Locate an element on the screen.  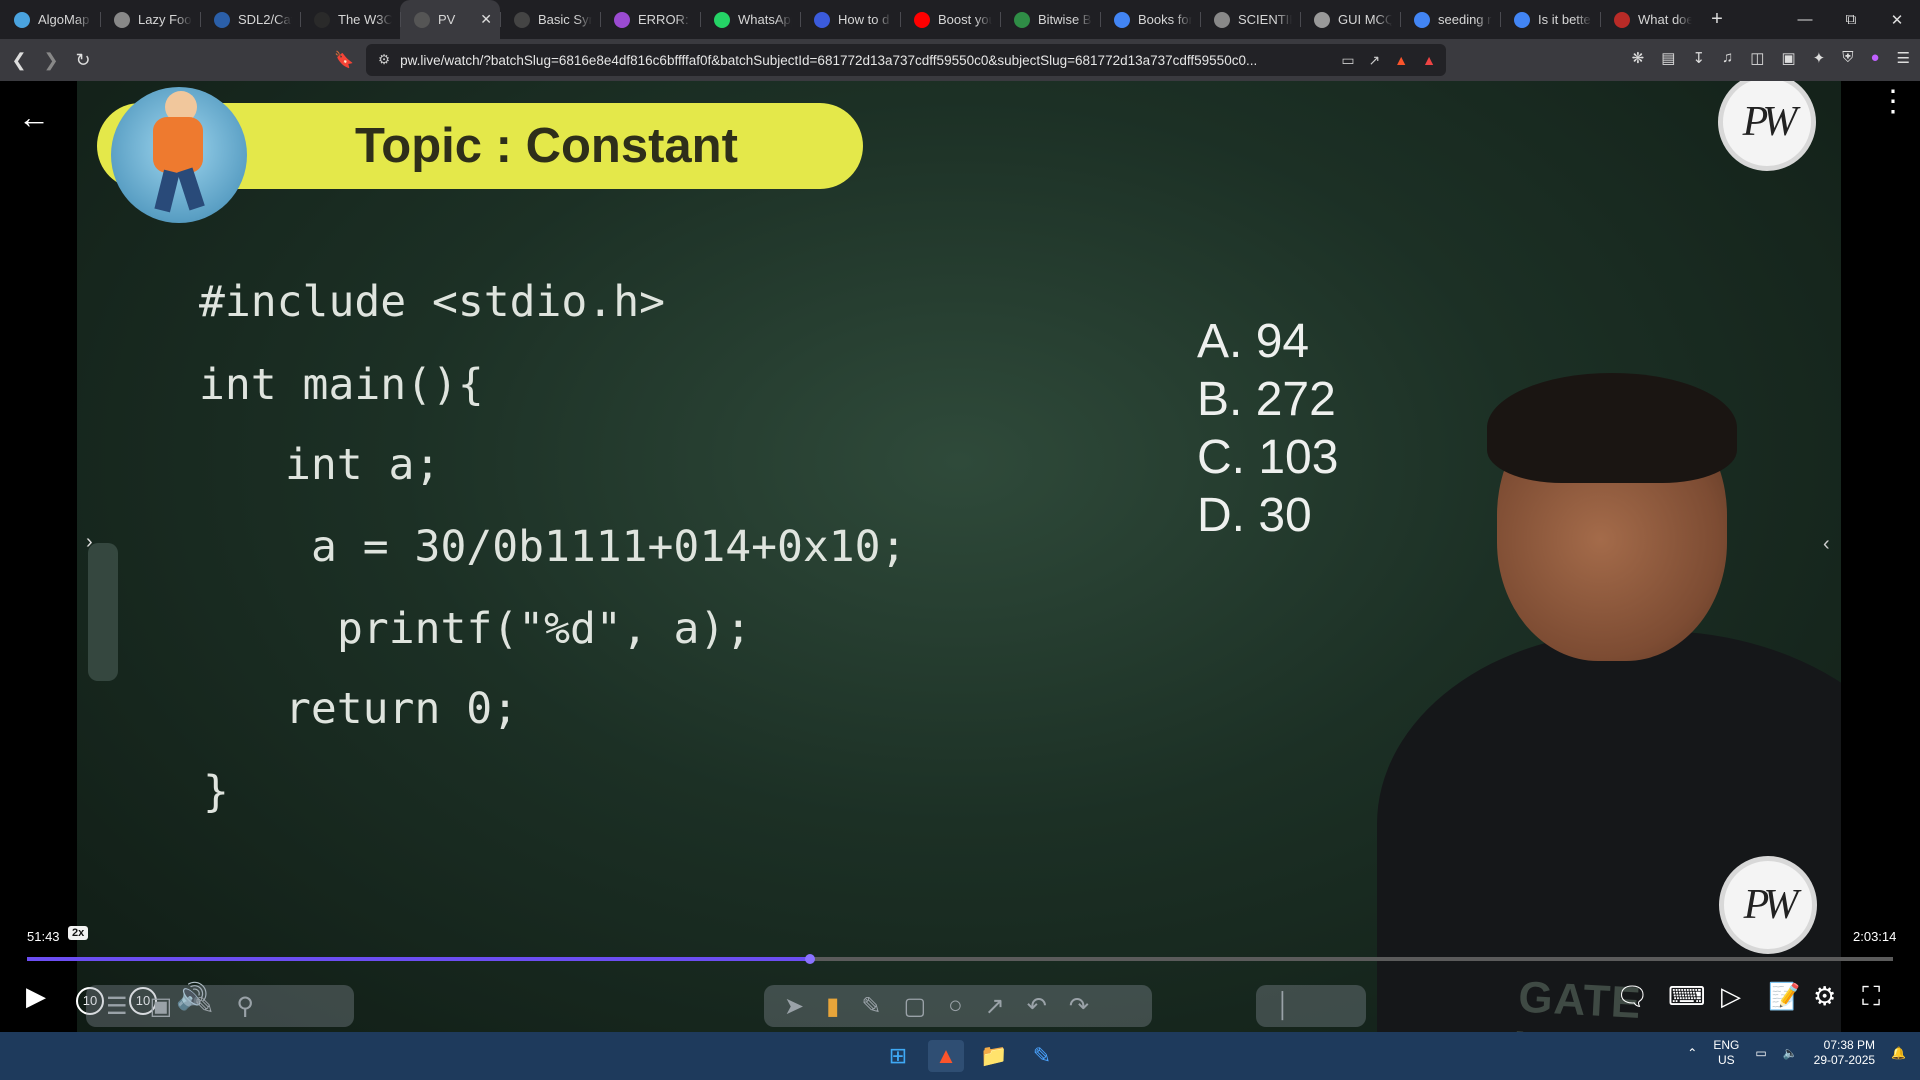
tab-title: What doe is located at coordinates (1665, 19).